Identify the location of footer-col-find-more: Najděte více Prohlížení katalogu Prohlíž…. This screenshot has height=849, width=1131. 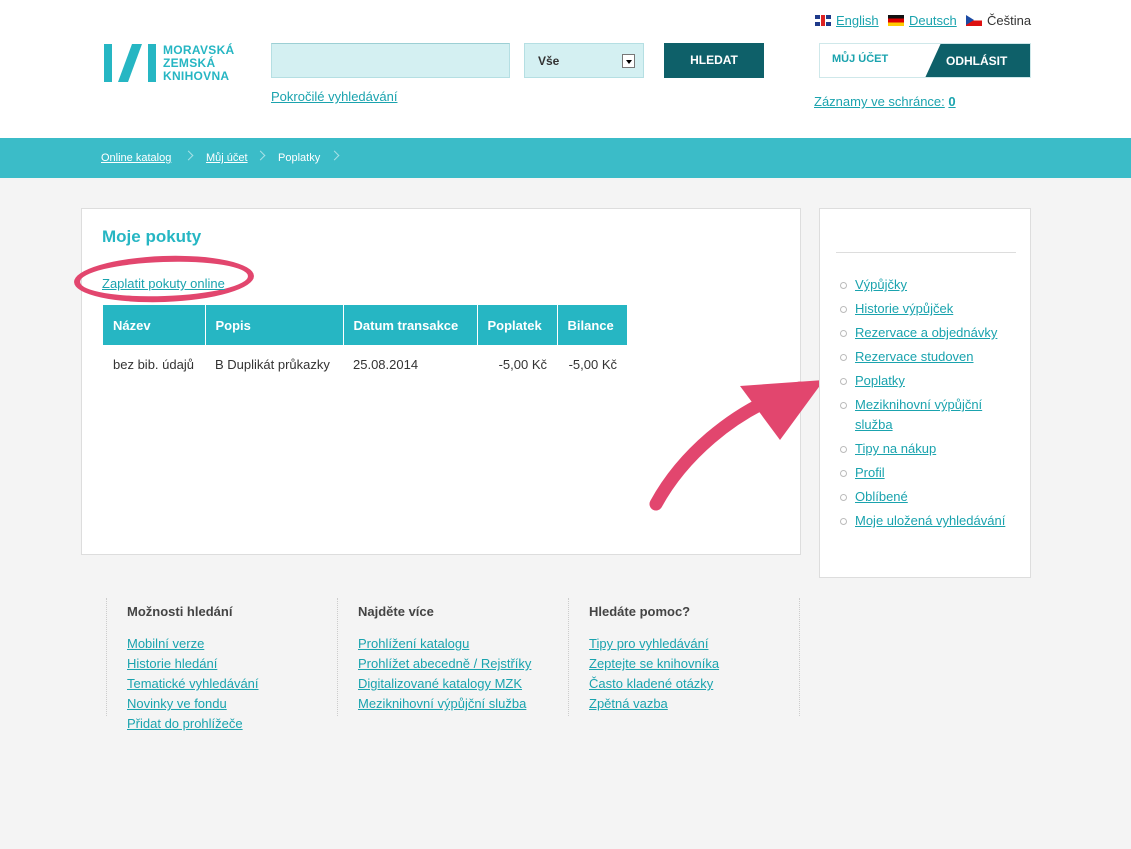
(453, 657).